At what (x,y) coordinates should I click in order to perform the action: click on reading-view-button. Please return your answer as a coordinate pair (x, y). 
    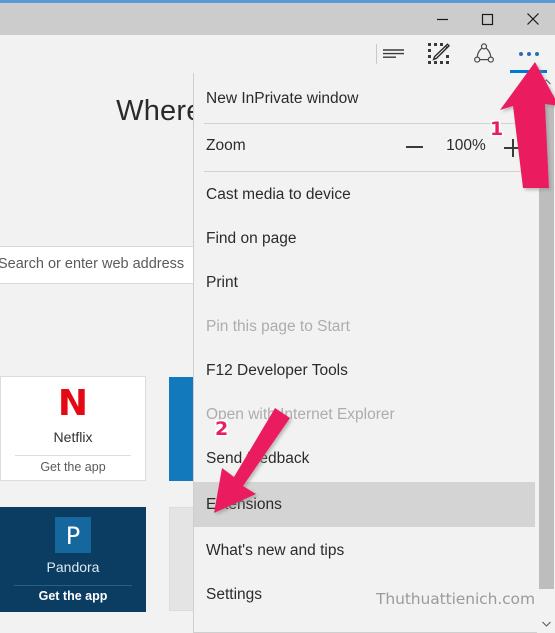
    Looking at the image, I should click on (393, 54).